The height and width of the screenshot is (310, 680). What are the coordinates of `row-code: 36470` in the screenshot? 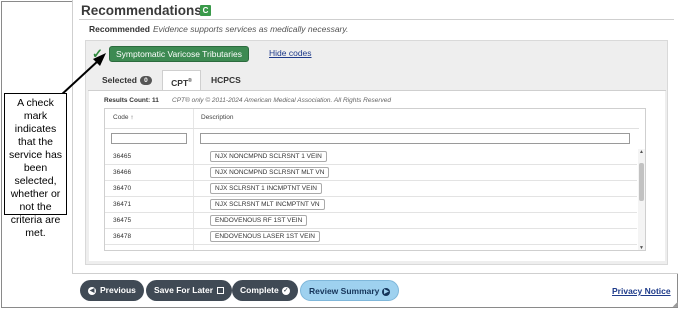 It's located at (122, 188).